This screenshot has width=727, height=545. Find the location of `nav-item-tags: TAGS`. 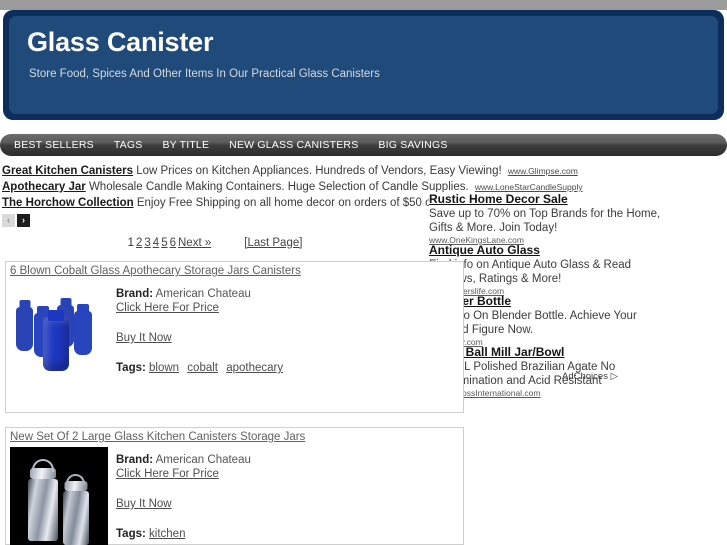

nav-item-tags: TAGS is located at coordinates (128, 145).